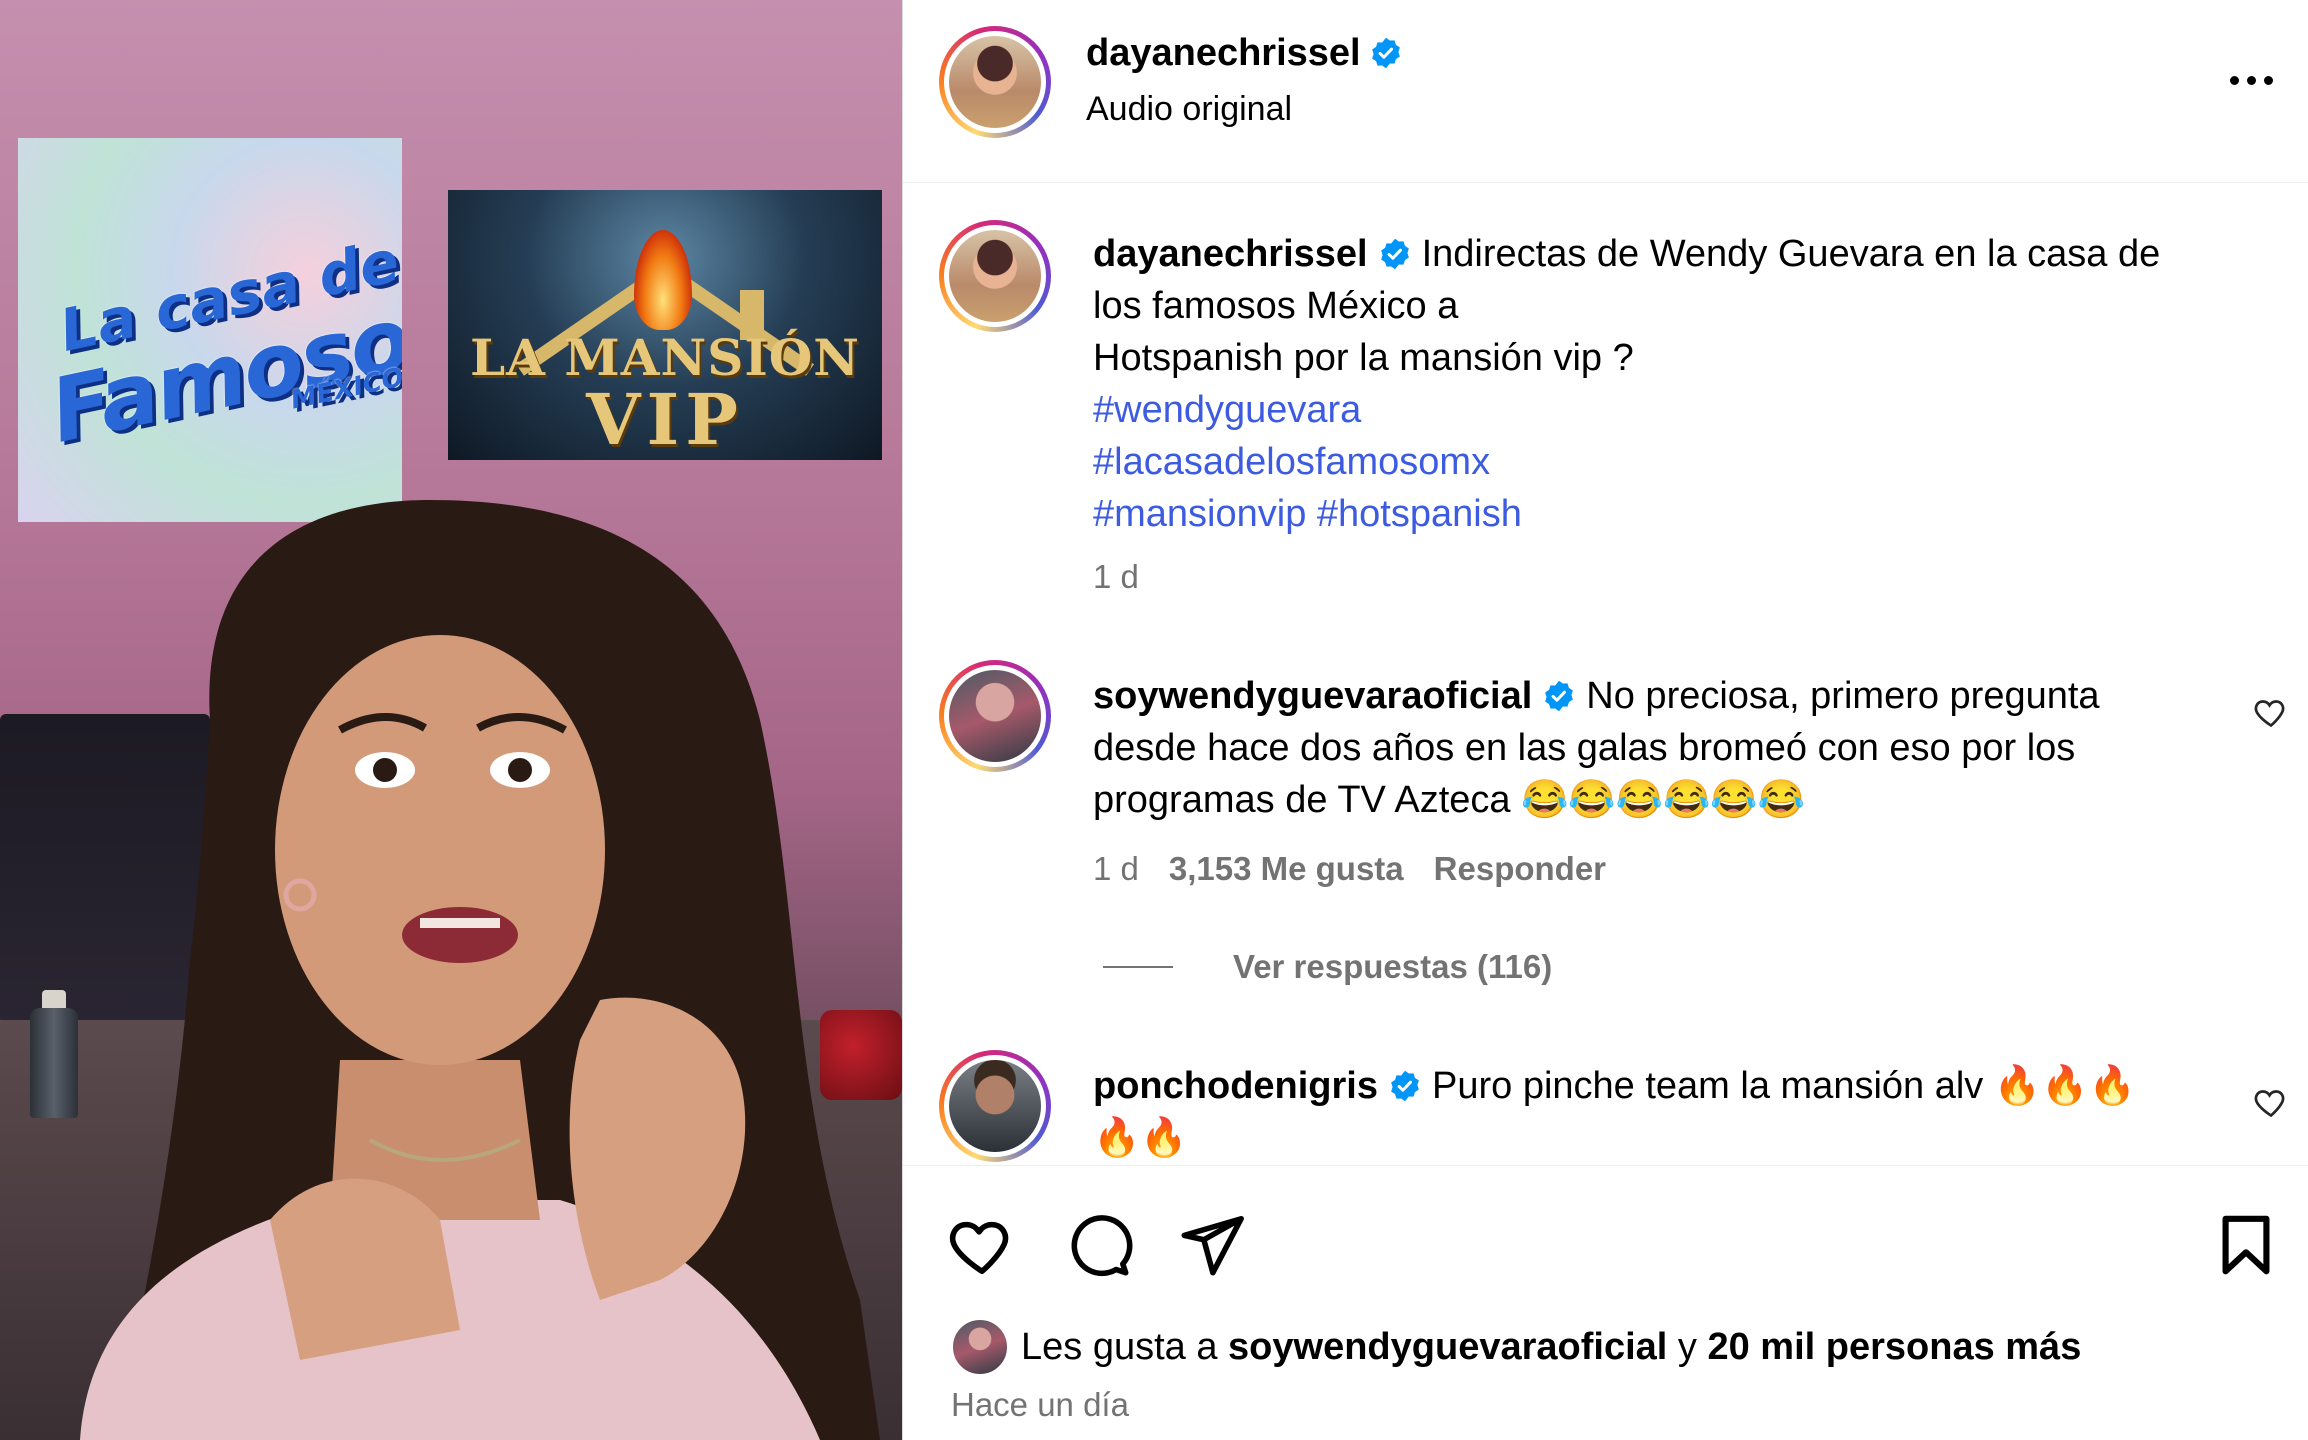 This screenshot has width=2308, height=1440. I want to click on likes-others: 20 mil personas más, so click(1894, 1347).